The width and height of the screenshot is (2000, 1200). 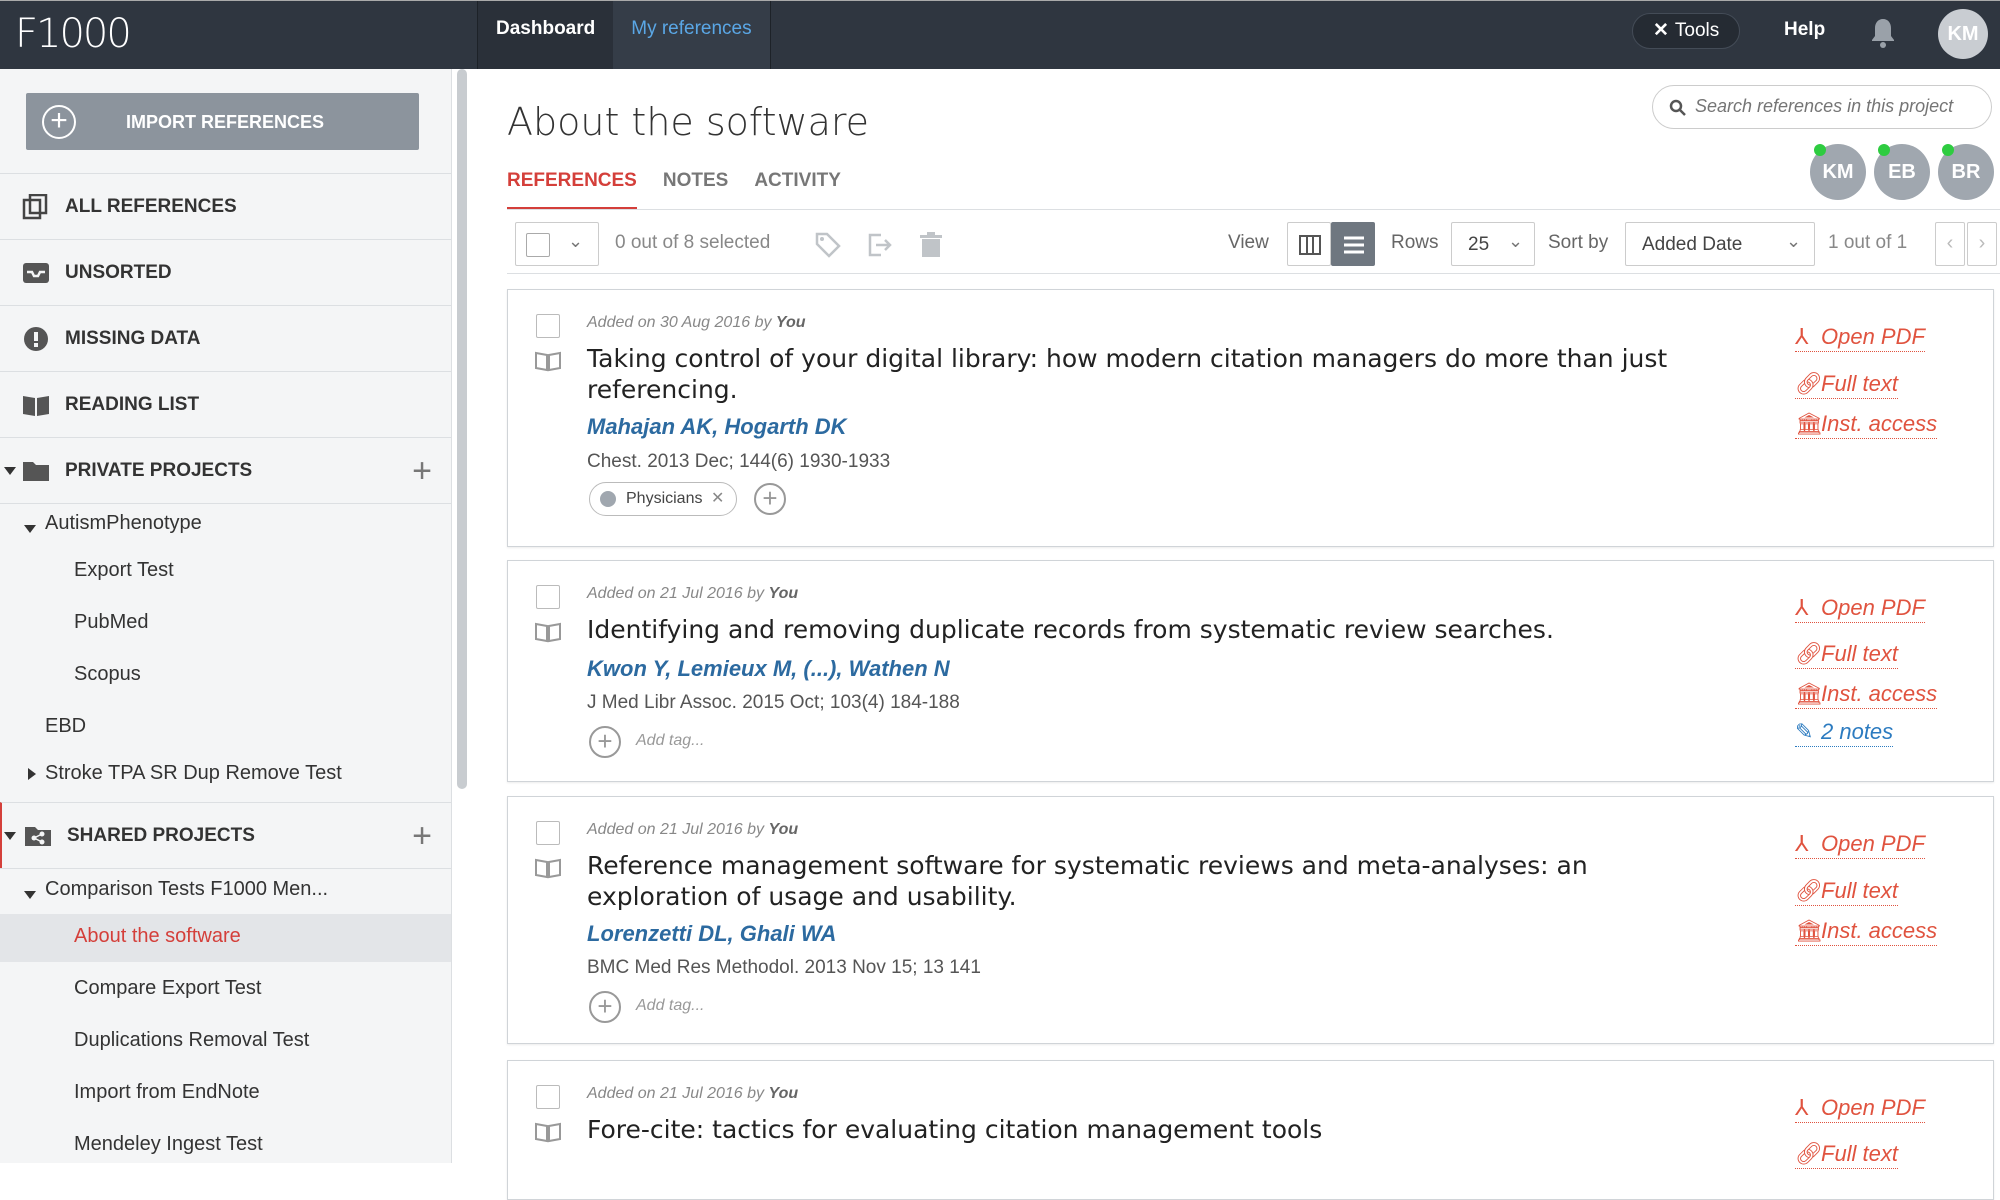 What do you see at coordinates (1309, 244) in the screenshot?
I see `view-columns-button` at bounding box center [1309, 244].